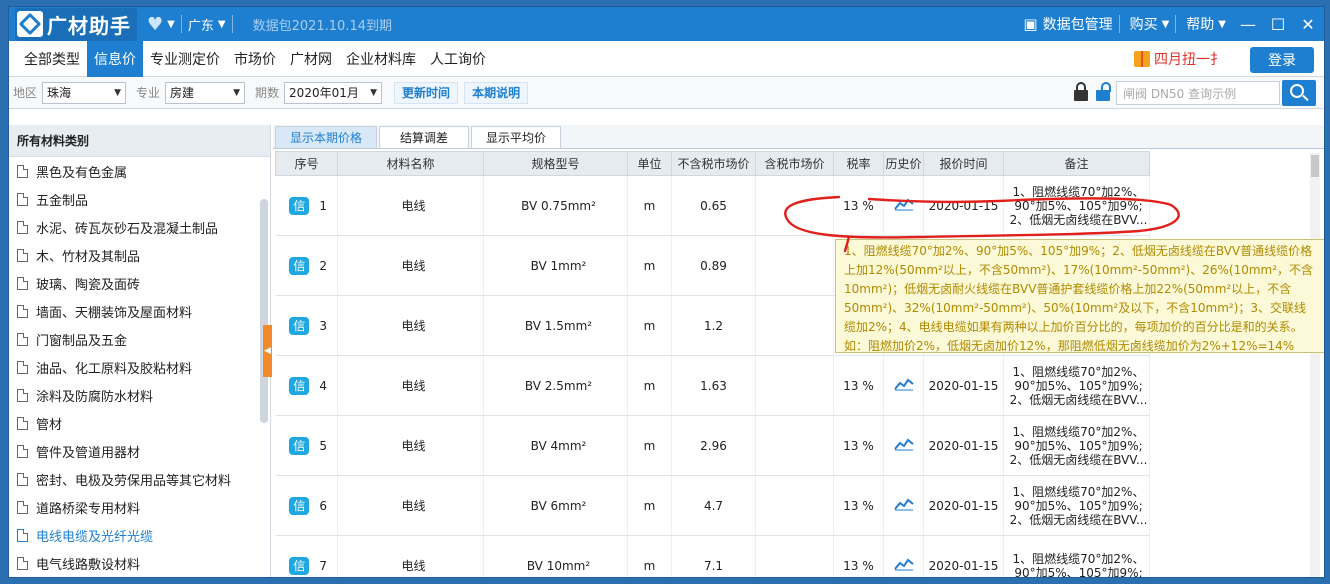 The image size is (1330, 584). I want to click on collapse-sidebar-handle: ◀, so click(267, 351).